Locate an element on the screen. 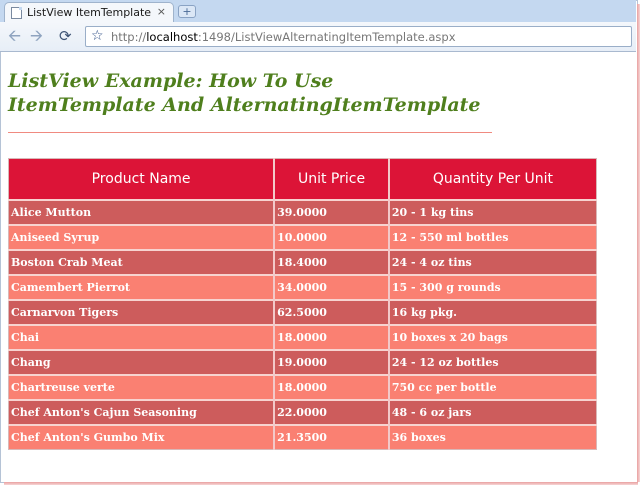 The height and width of the screenshot is (485, 640). table-row: Chef Anton's Gumbo Mix 21.3500 36 boxes is located at coordinates (302, 437).